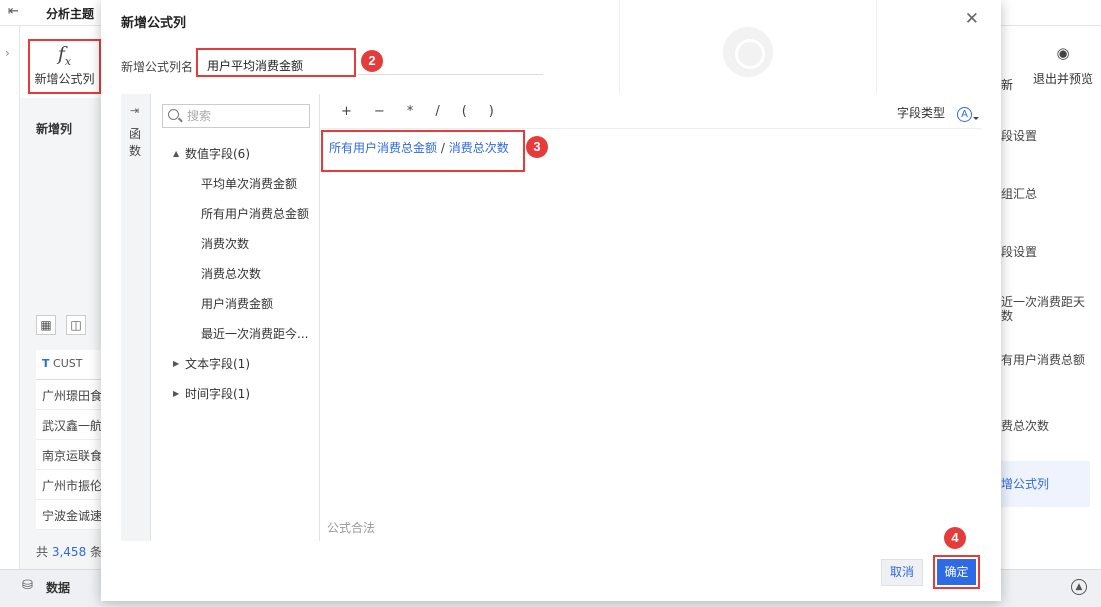  I want to click on app-title: 分析主题, so click(70, 14).